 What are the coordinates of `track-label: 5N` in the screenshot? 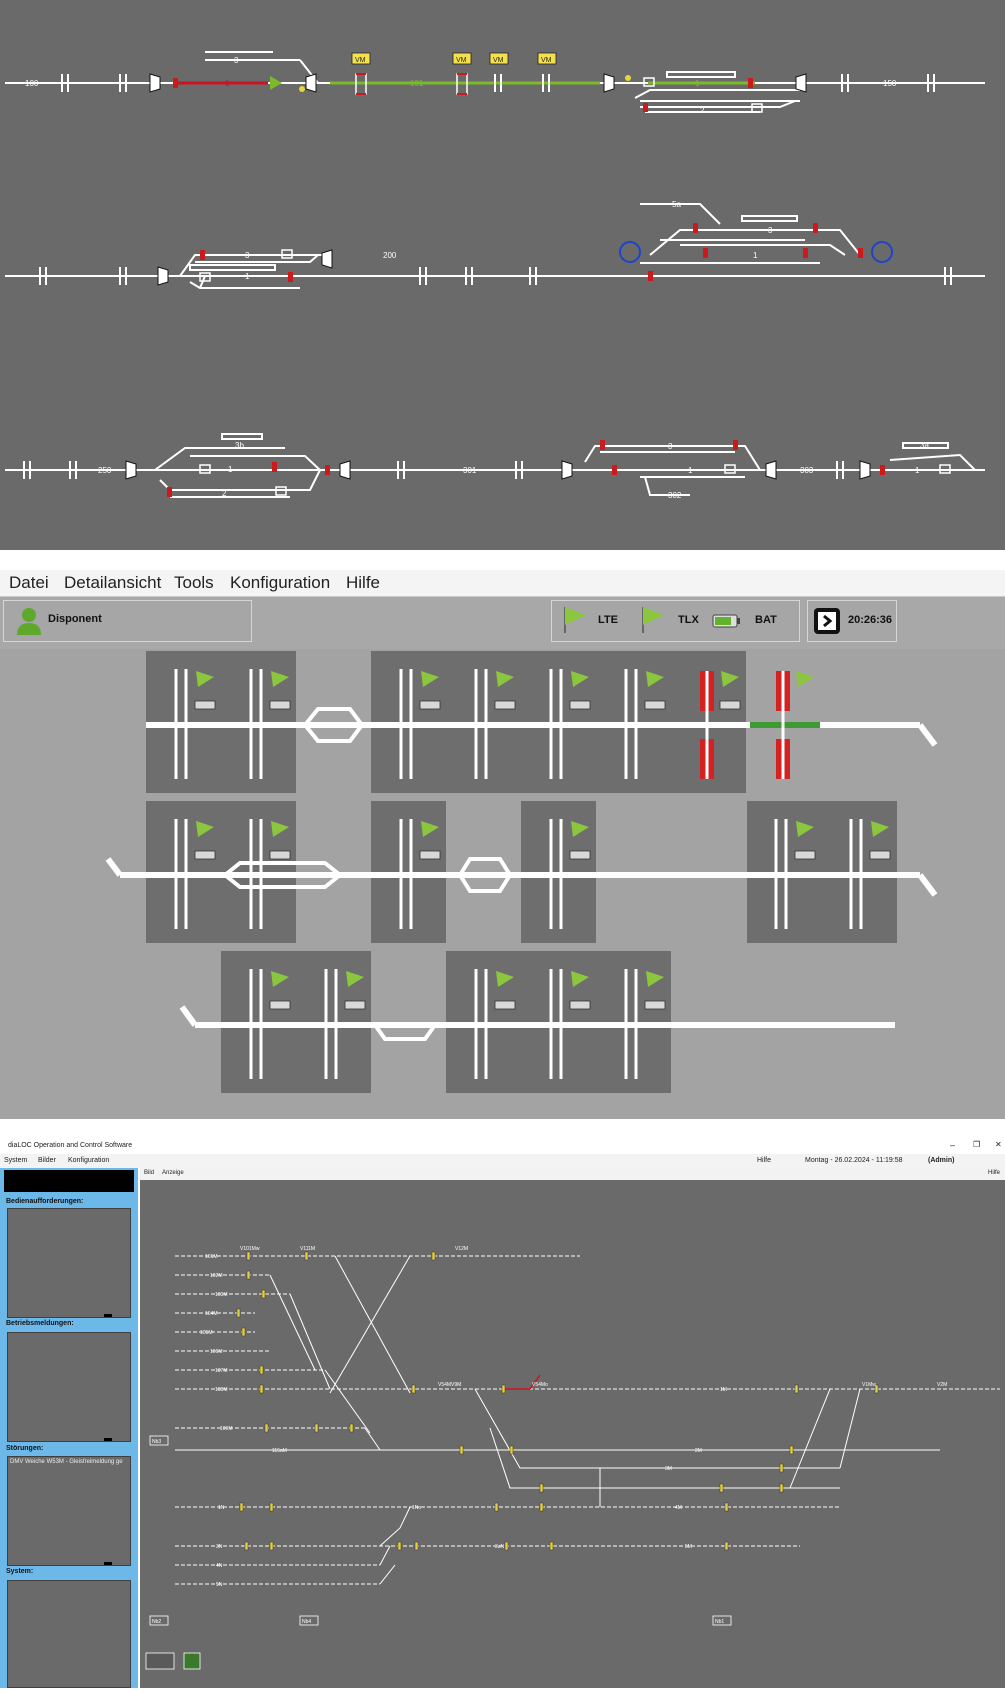 It's located at (219, 1585).